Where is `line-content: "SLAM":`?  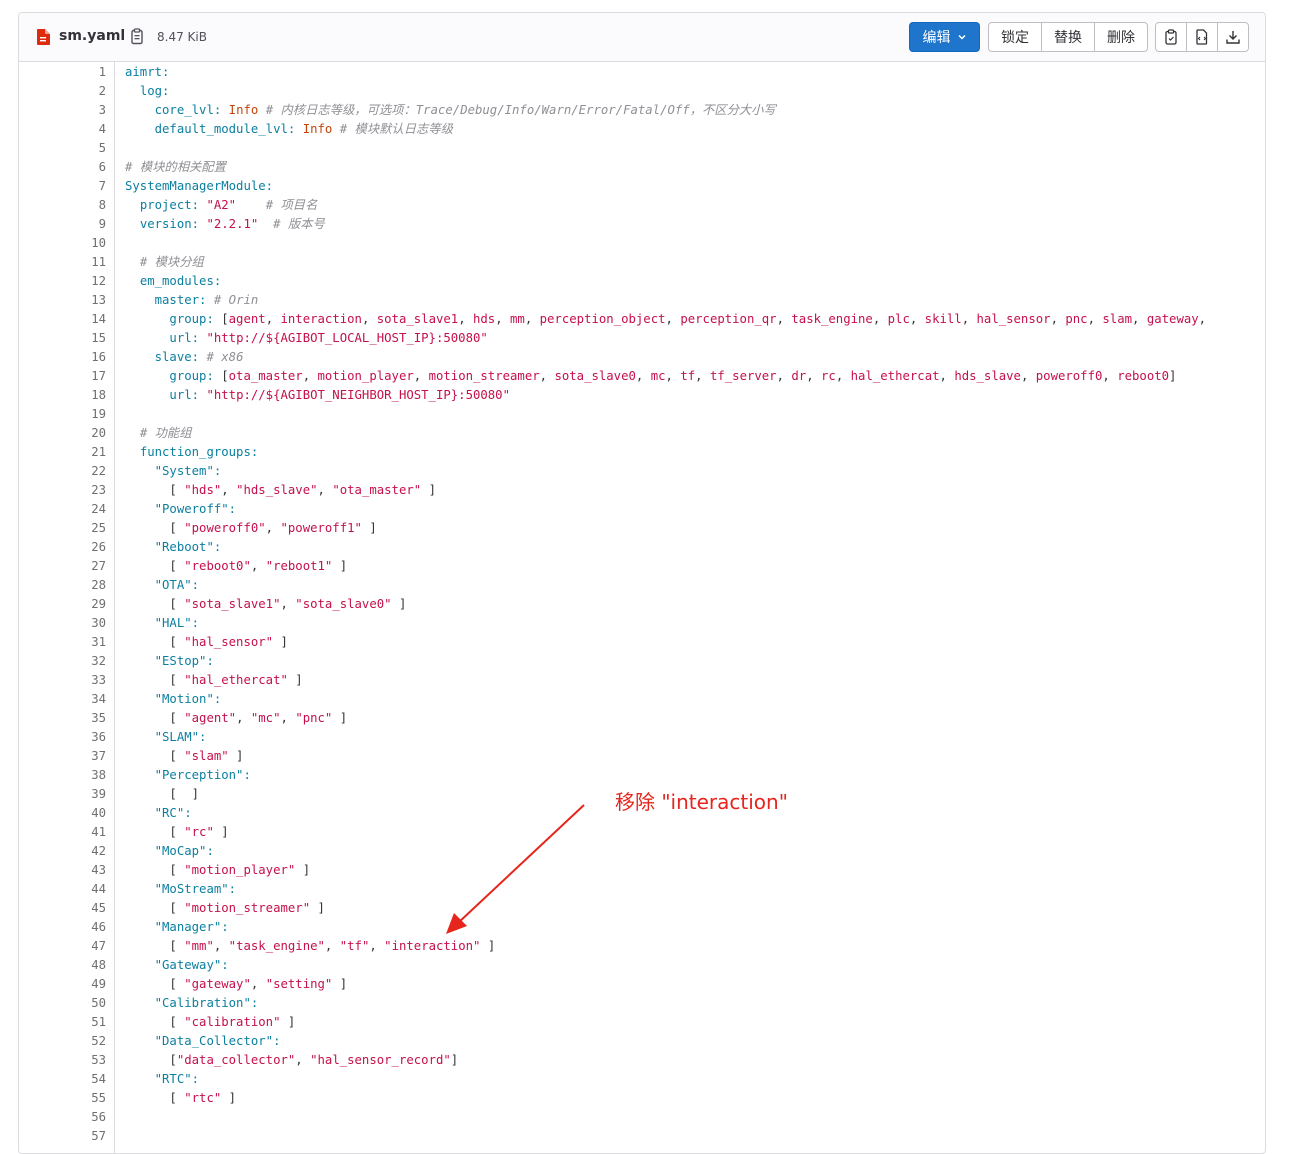 line-content: "SLAM": is located at coordinates (180, 737).